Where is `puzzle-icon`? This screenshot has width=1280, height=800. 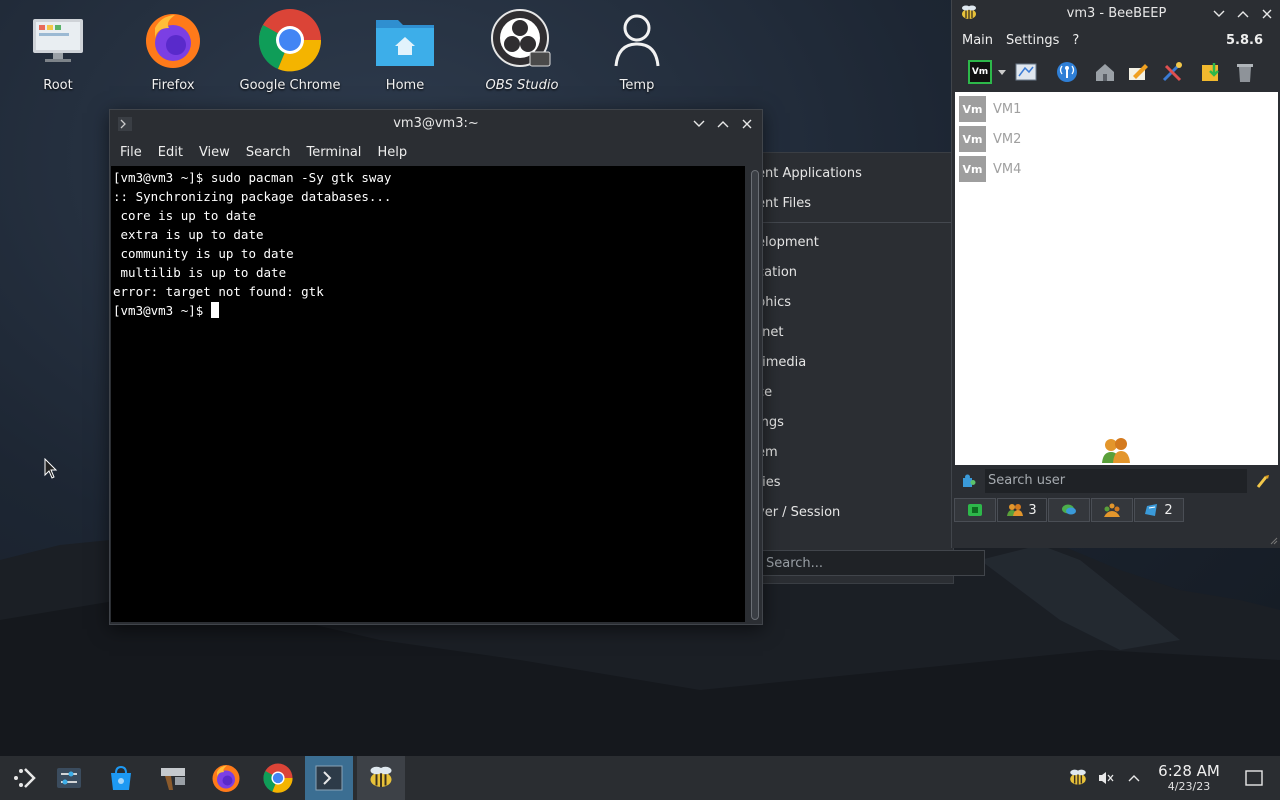
puzzle-icon is located at coordinates (969, 480).